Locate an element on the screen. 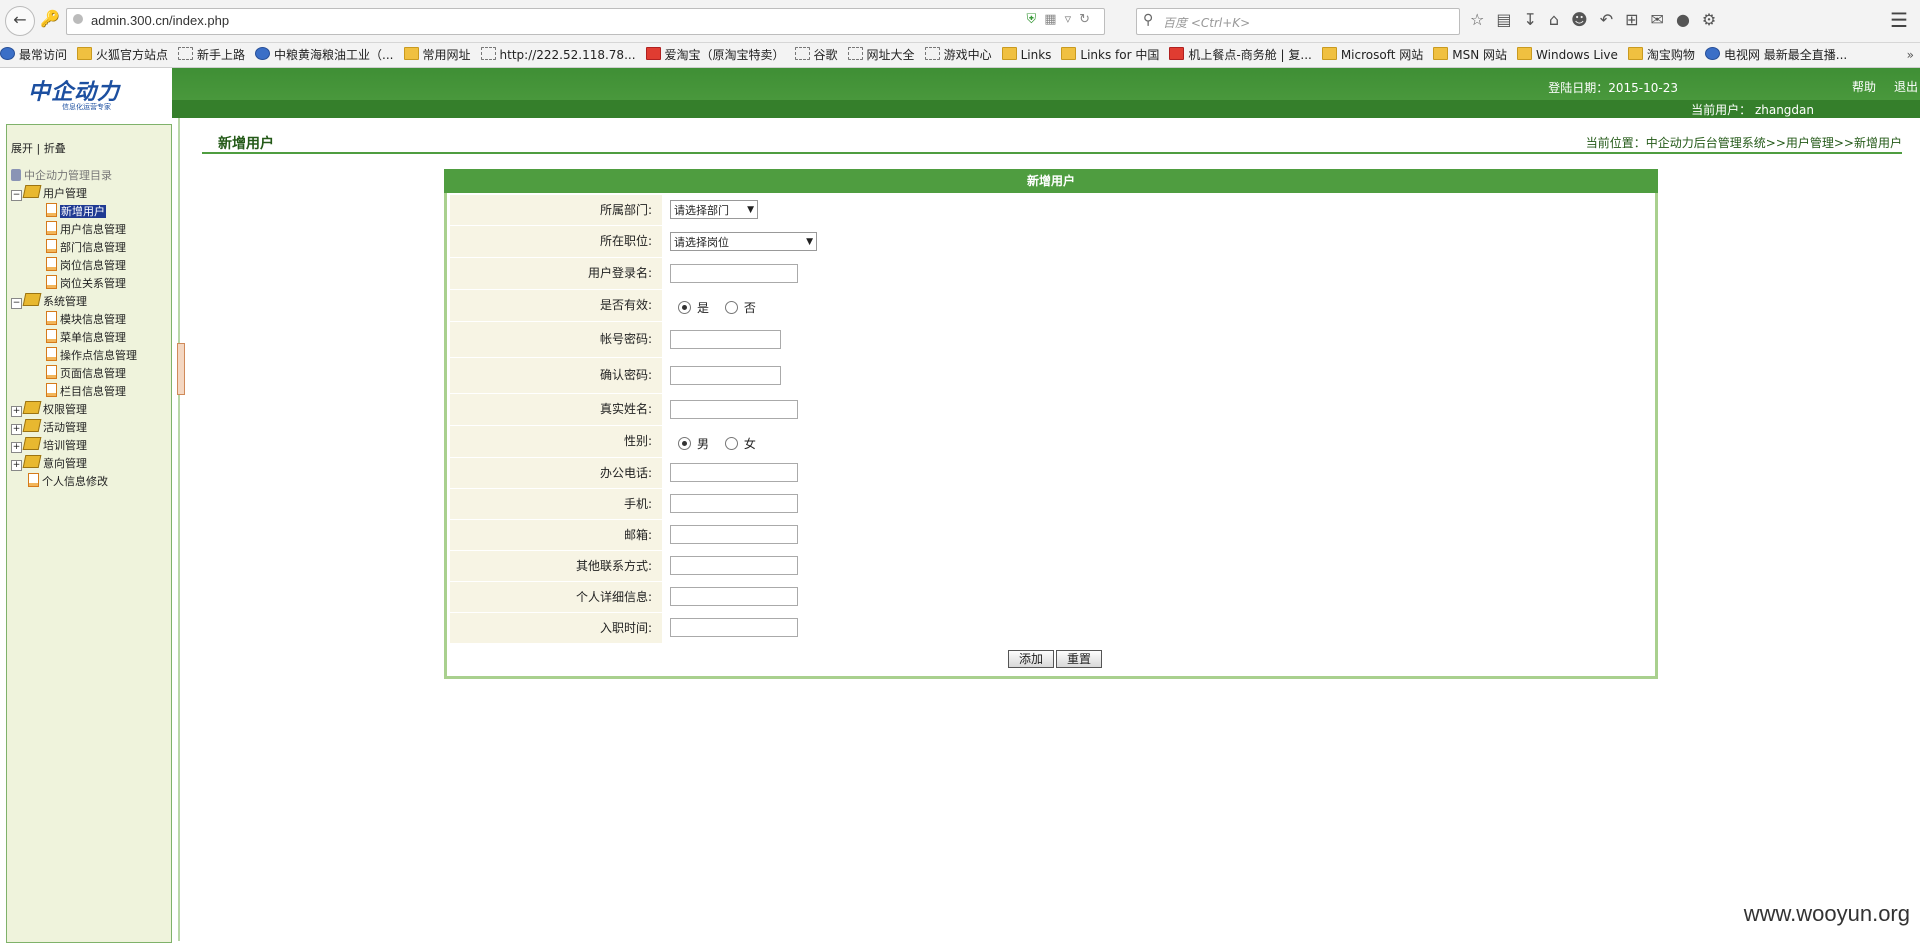 This screenshot has width=1920, height=943. gender-female-radio is located at coordinates (731, 443).